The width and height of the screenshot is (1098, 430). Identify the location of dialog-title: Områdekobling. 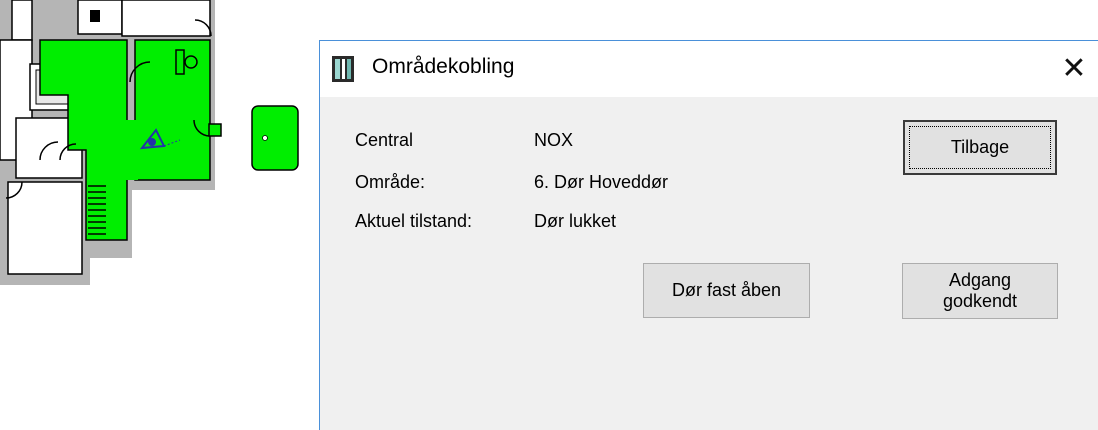
(443, 66).